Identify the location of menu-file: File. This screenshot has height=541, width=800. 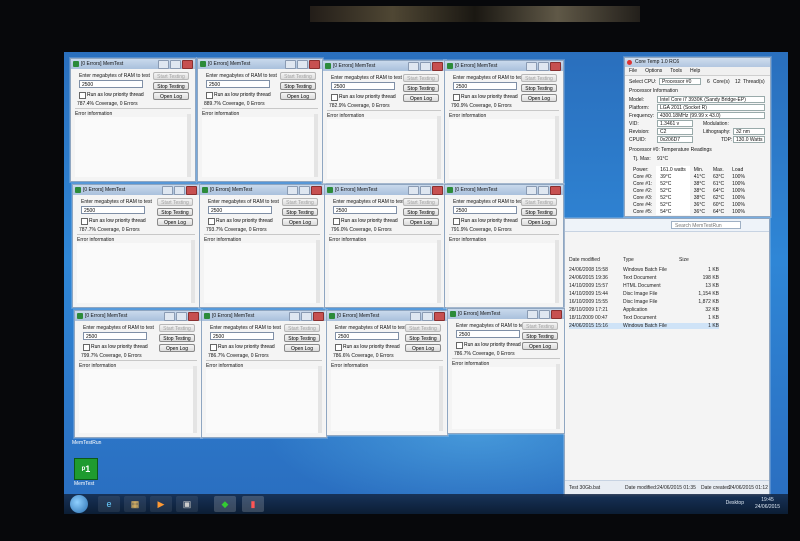
(633, 71).